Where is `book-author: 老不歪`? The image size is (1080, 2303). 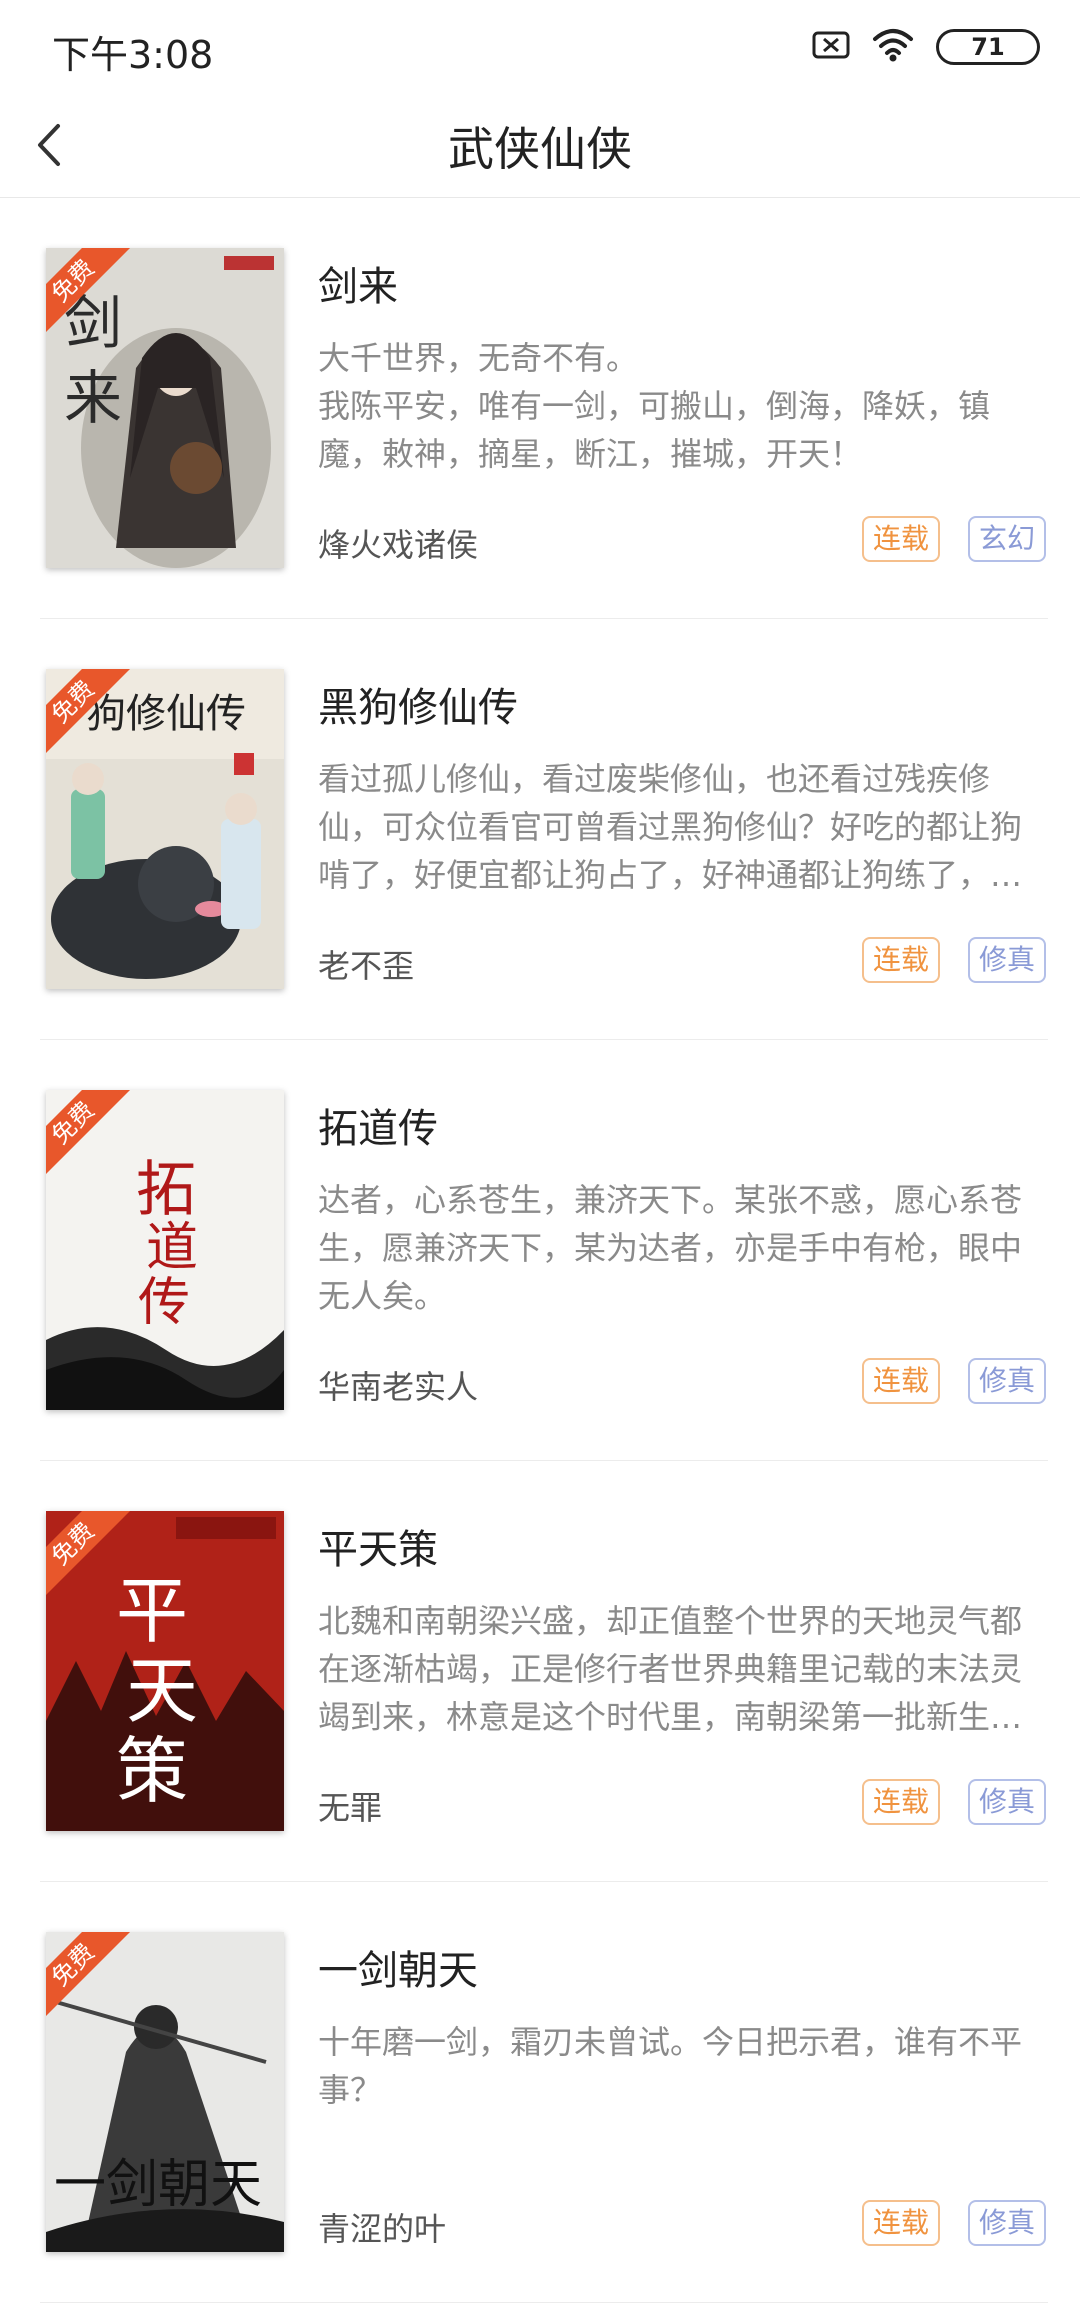 book-author: 老不歪 is located at coordinates (366, 966).